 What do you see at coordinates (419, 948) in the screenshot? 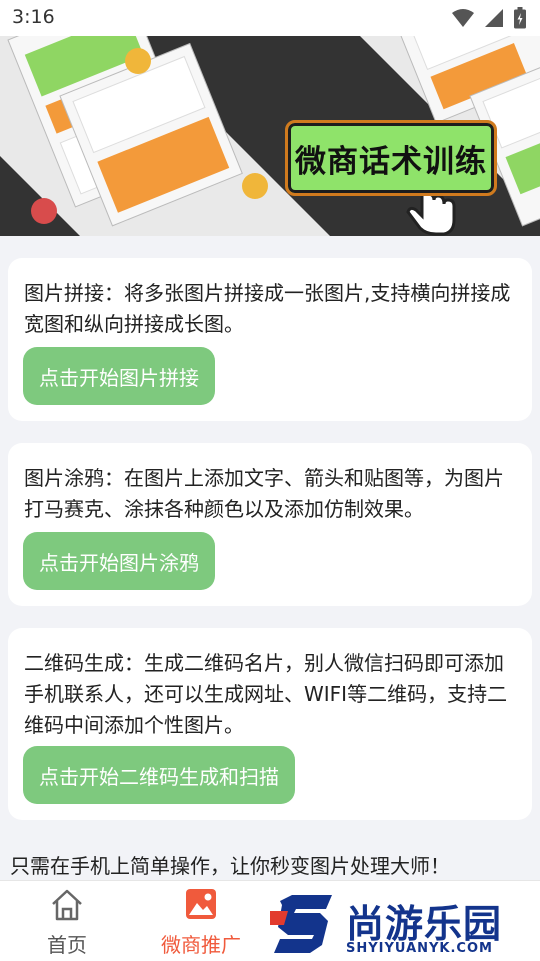
I see `watermark-url: SHYIYUANYK.COM` at bounding box center [419, 948].